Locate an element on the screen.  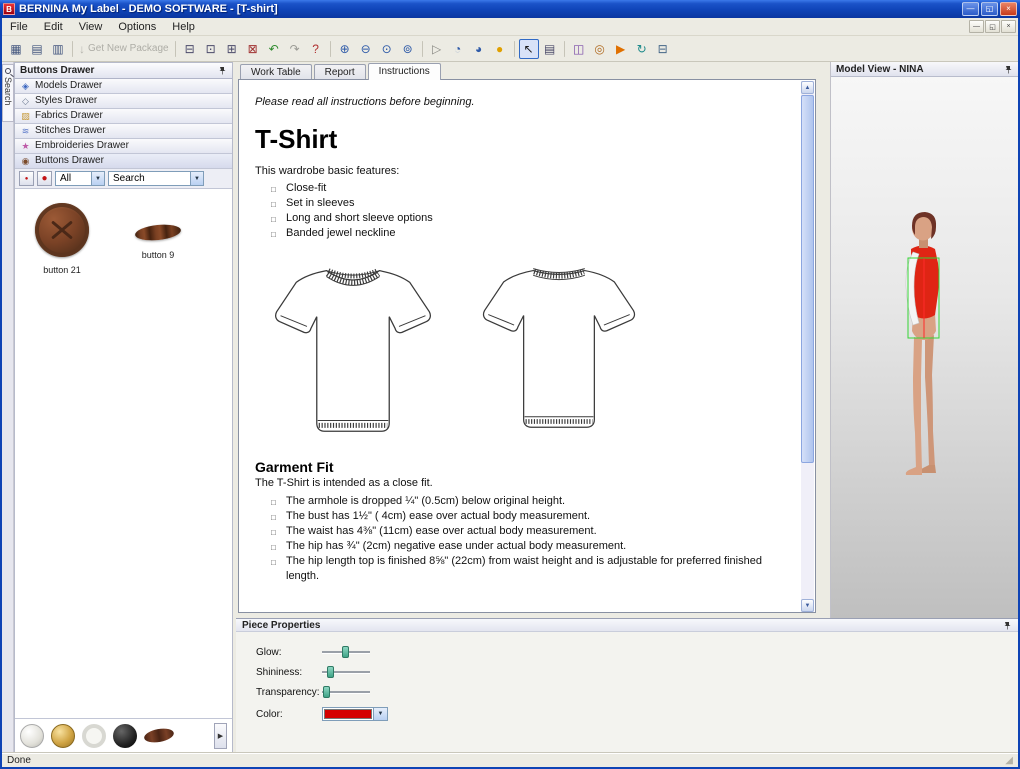
toolbar-icon: ↶ is located at coordinates (273, 48).